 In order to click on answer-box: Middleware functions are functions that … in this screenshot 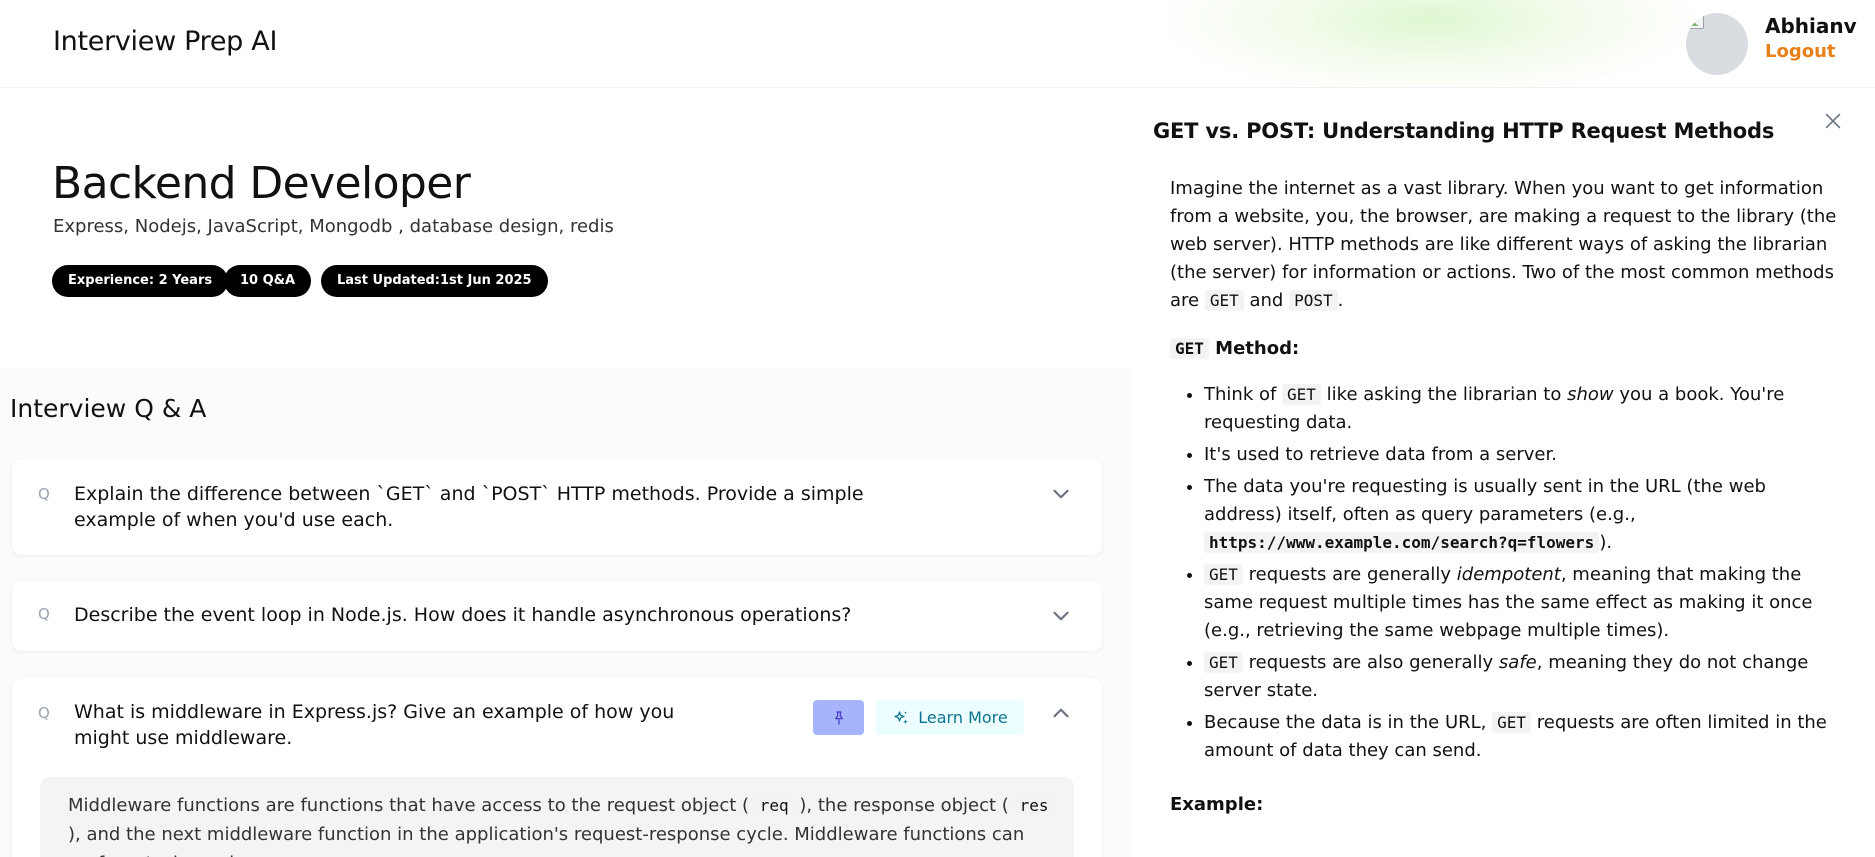, I will do `click(557, 817)`.